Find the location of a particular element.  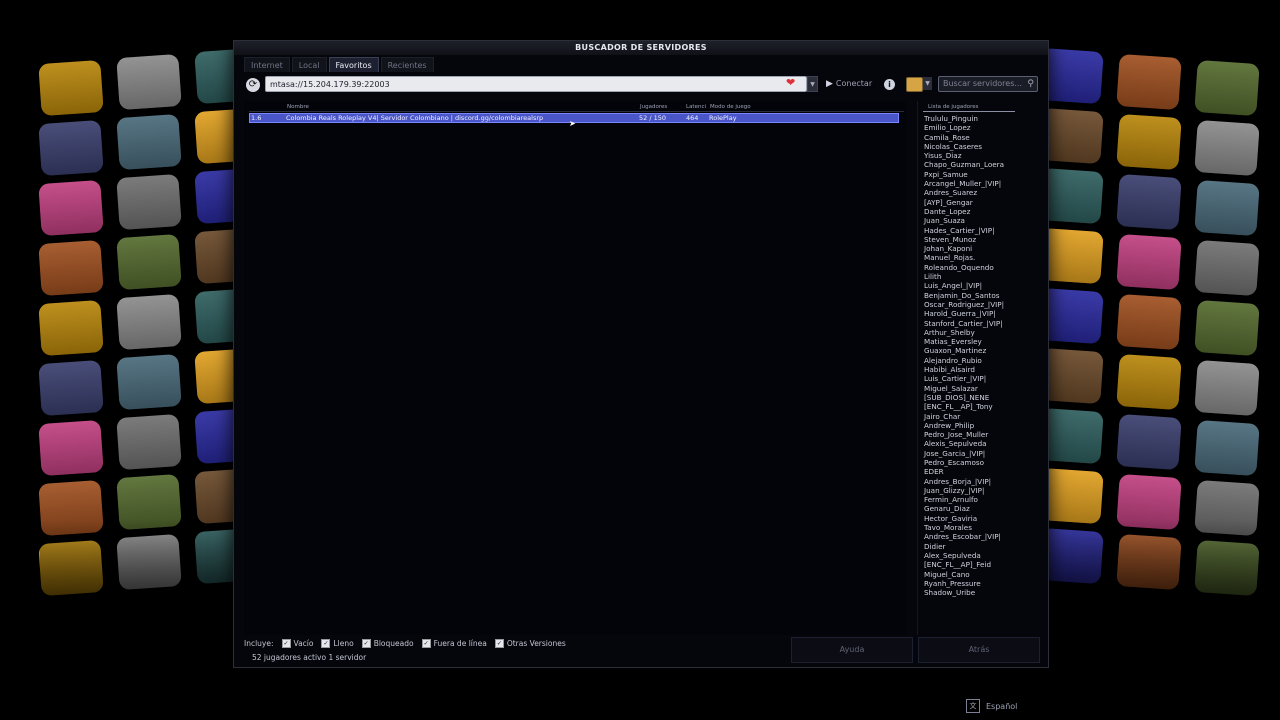

player-list-item: Jose_Garcia_|VIP| is located at coordinates (955, 453).